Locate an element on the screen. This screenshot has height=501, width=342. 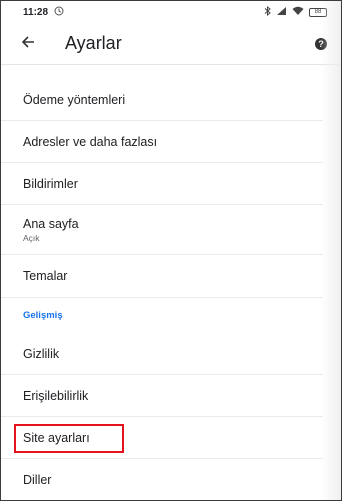
section-header-advanced: Gelişmiş is located at coordinates (162, 315).